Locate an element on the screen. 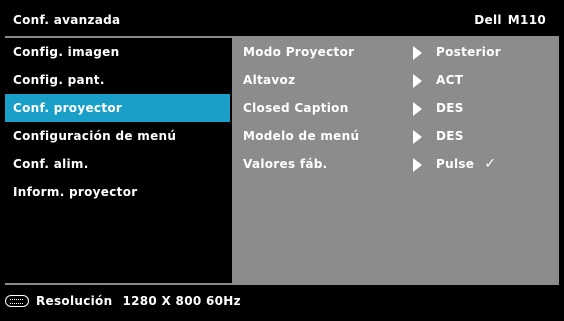  menu-item-conf-alim: Conf. alim. is located at coordinates (117, 164).